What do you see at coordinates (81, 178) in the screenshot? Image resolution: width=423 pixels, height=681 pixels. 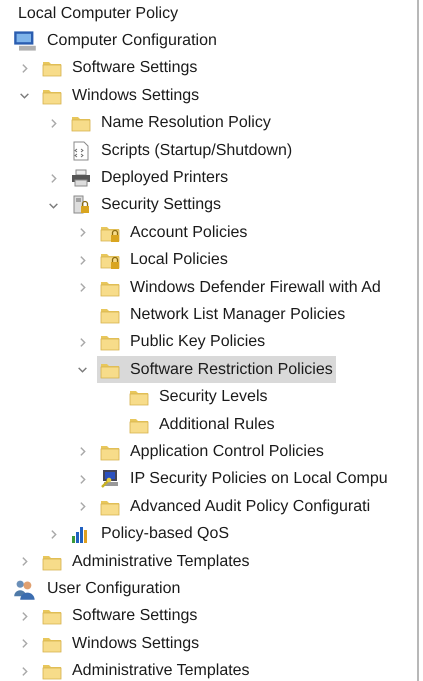 I see `printer-icon` at bounding box center [81, 178].